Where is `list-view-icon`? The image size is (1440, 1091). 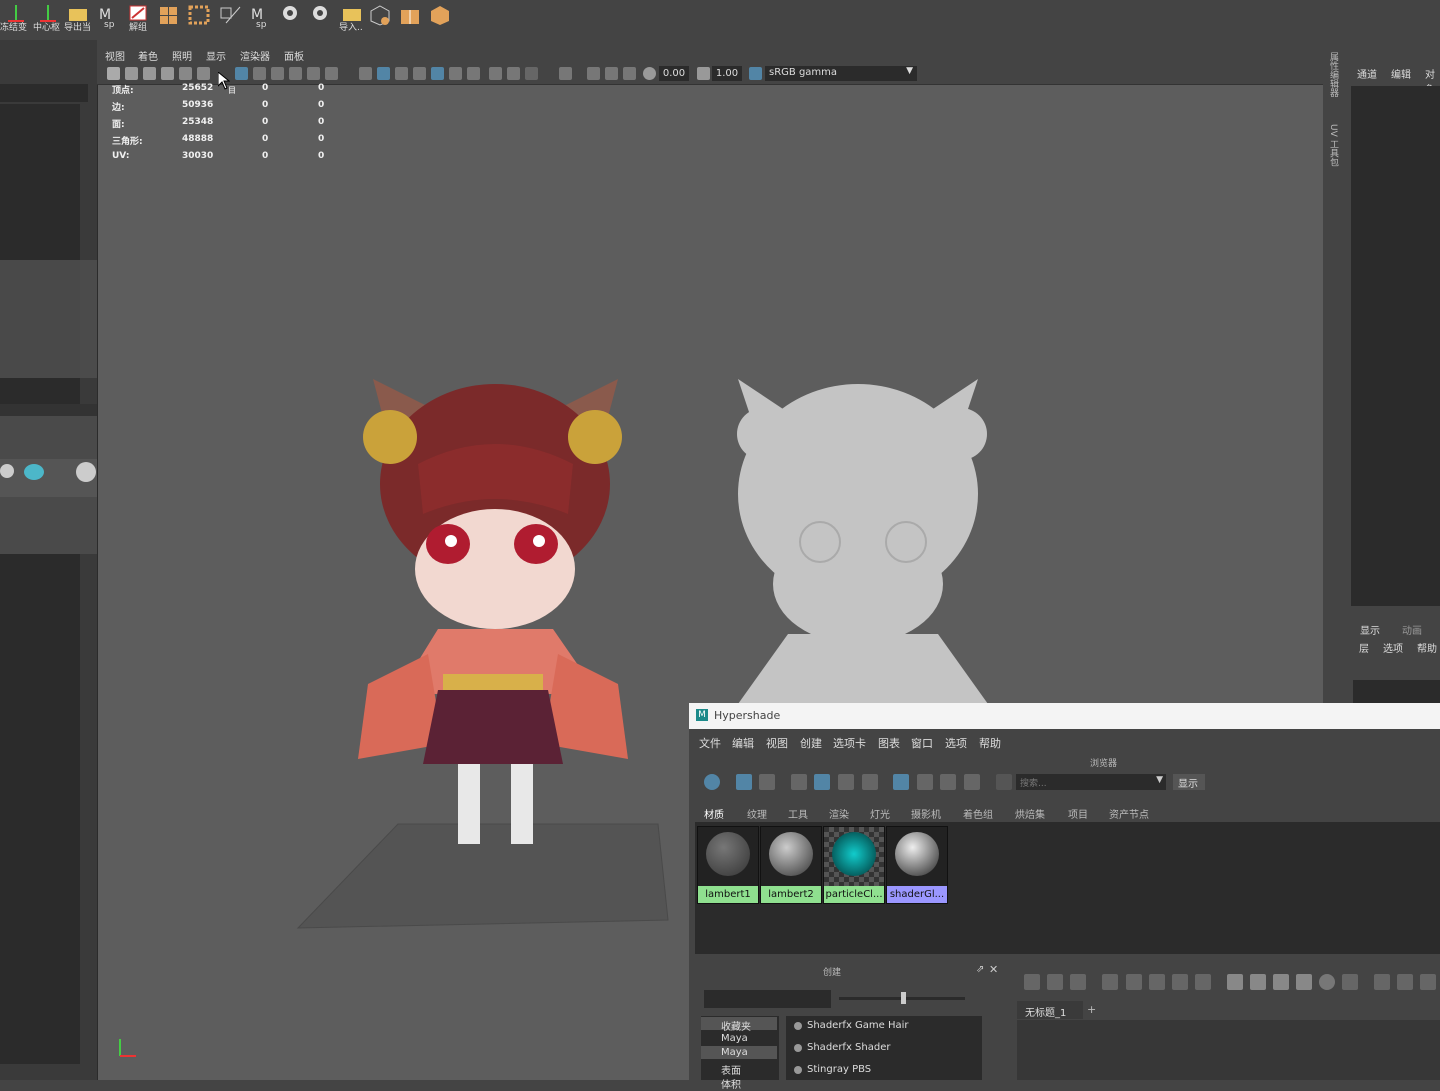 list-view-icon is located at coordinates (846, 782).